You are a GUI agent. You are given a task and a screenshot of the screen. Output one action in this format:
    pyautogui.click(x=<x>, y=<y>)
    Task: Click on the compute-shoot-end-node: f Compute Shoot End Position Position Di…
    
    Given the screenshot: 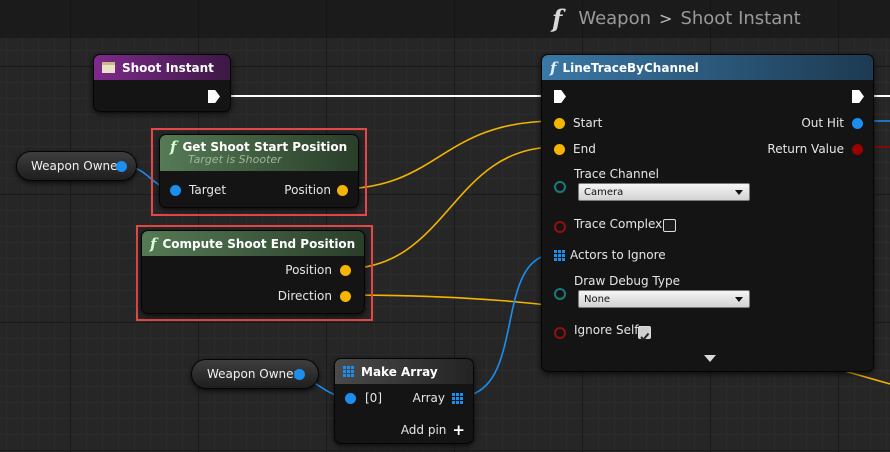 What is the action you would take?
    pyautogui.click(x=253, y=272)
    